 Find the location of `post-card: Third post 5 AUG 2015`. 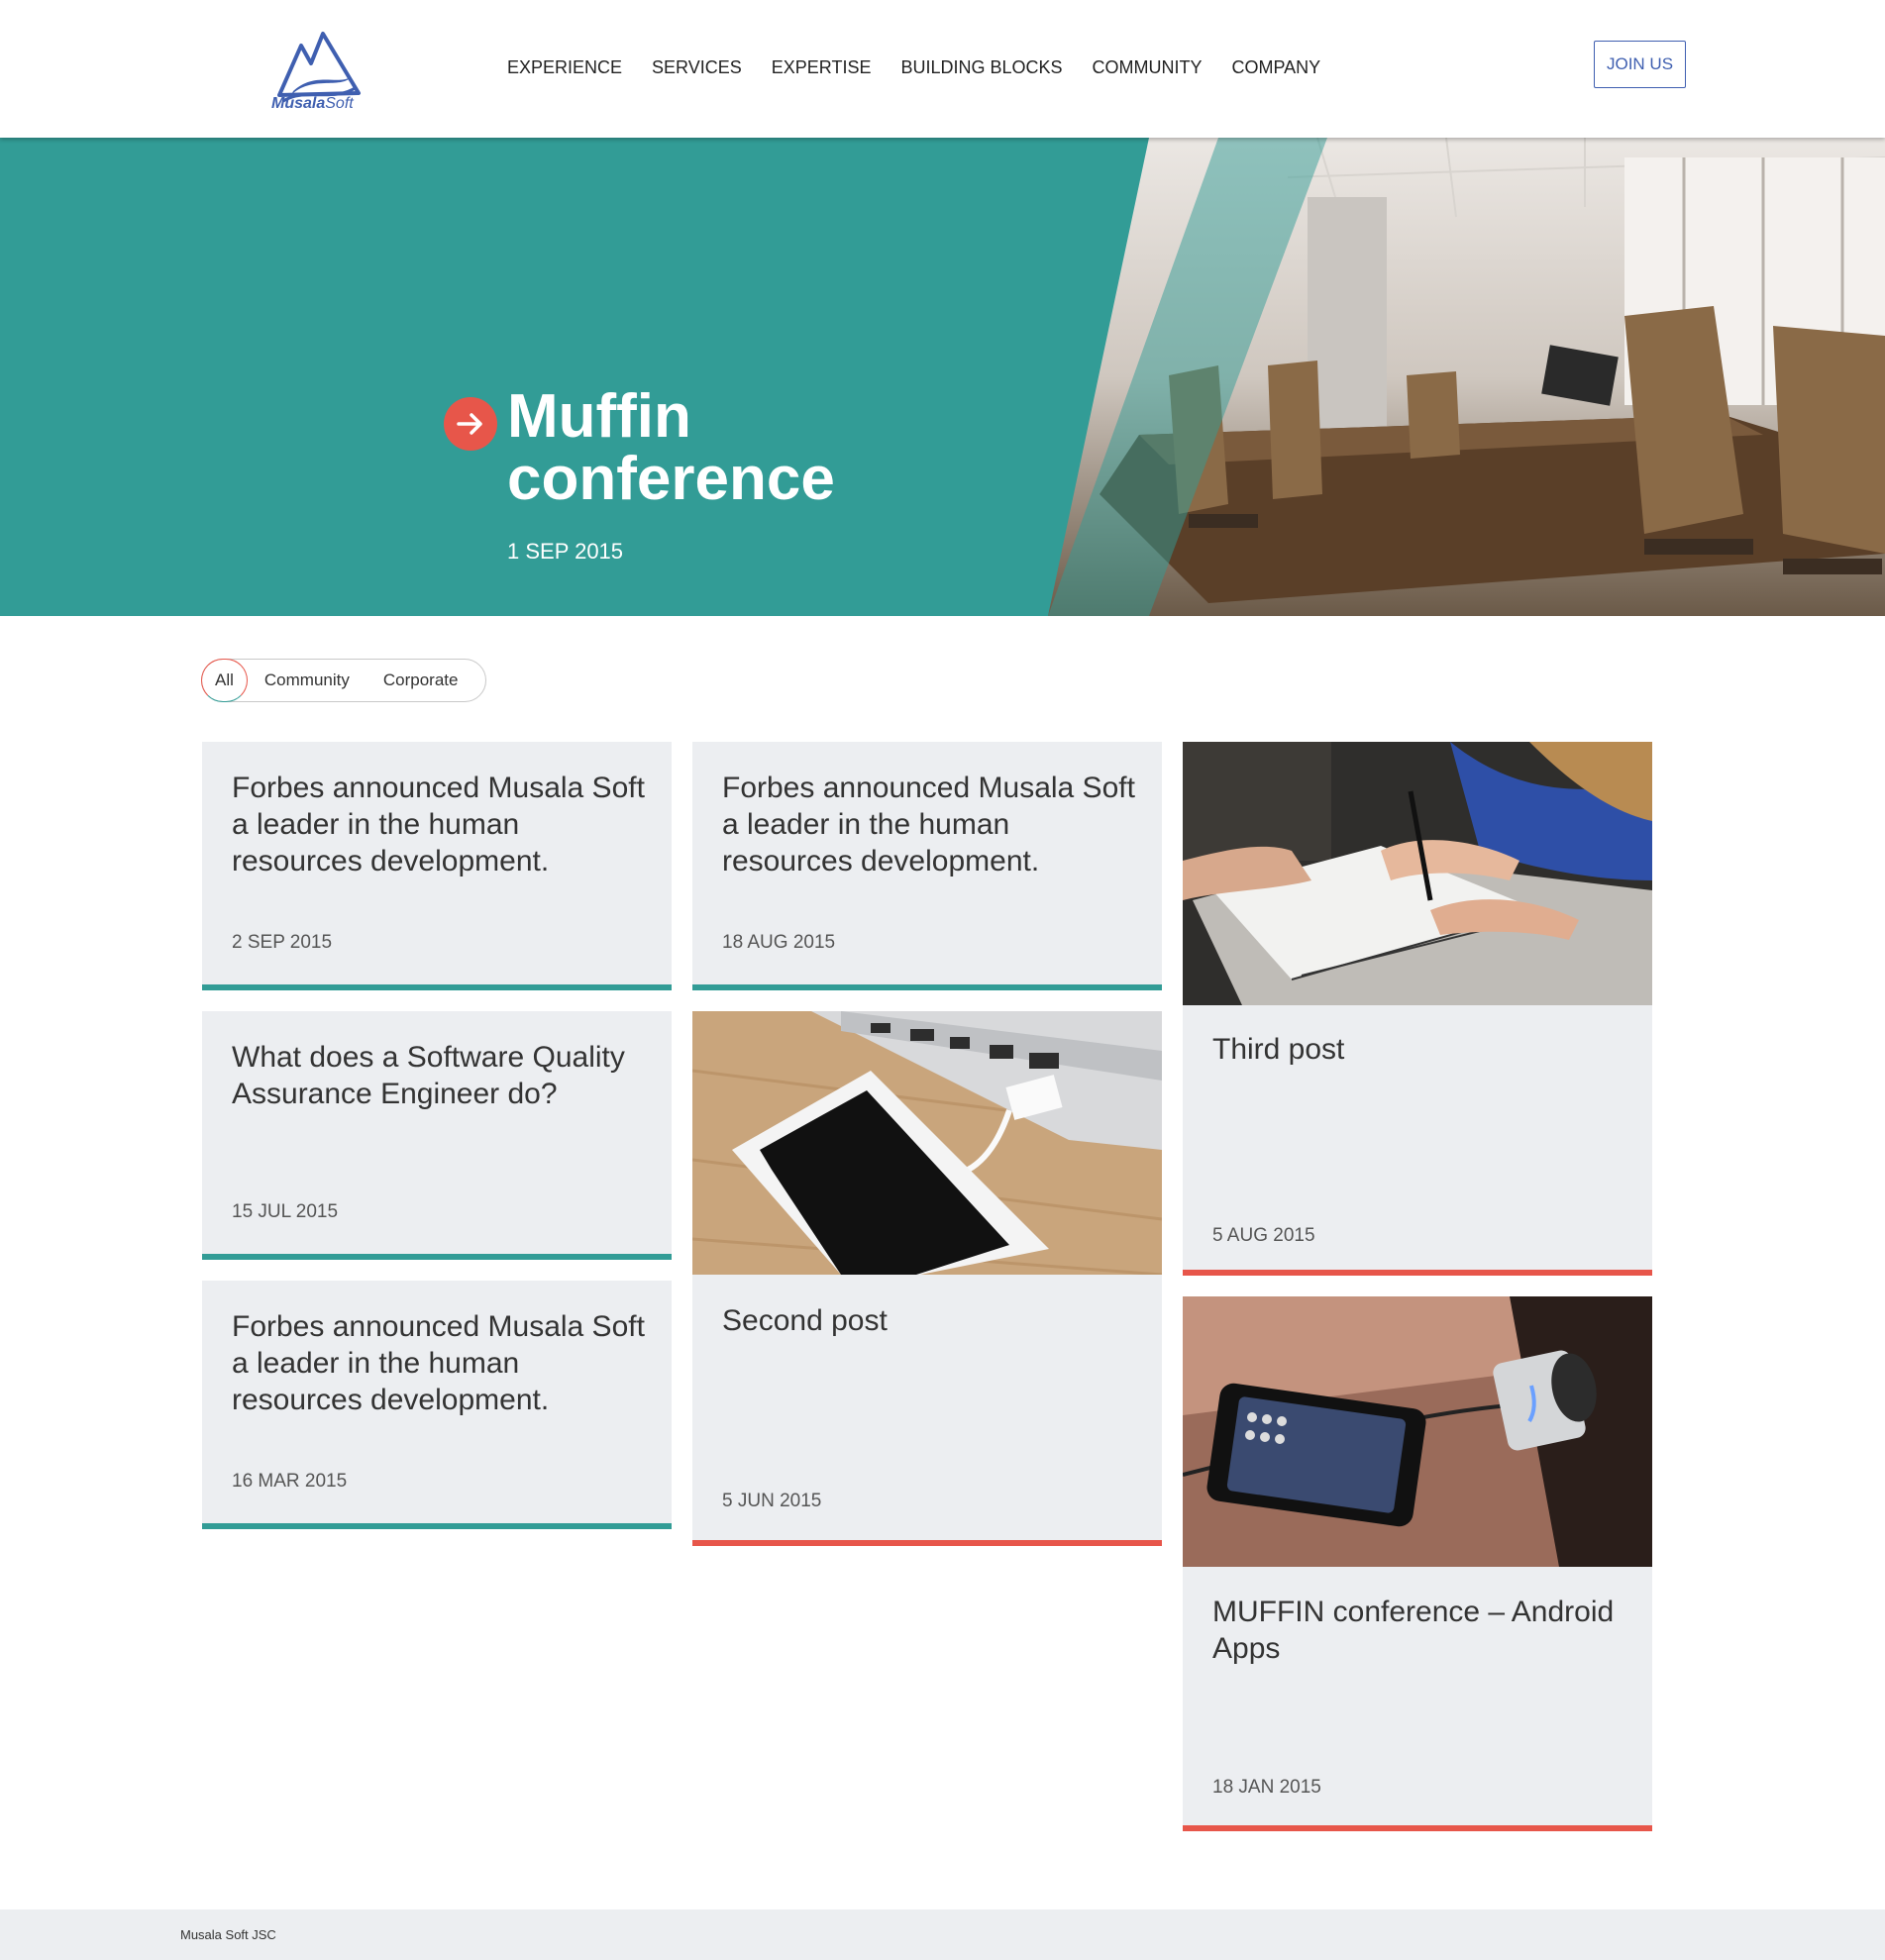

post-card: Third post 5 AUG 2015 is located at coordinates (1417, 1009).